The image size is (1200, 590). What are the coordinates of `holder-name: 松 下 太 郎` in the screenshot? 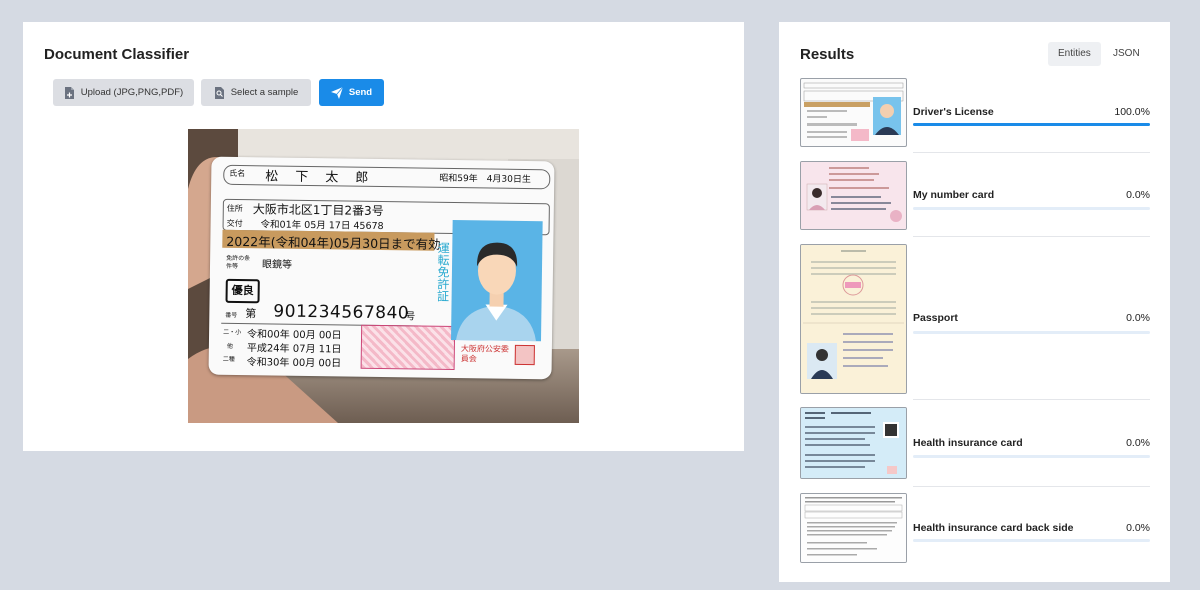 It's located at (318, 177).